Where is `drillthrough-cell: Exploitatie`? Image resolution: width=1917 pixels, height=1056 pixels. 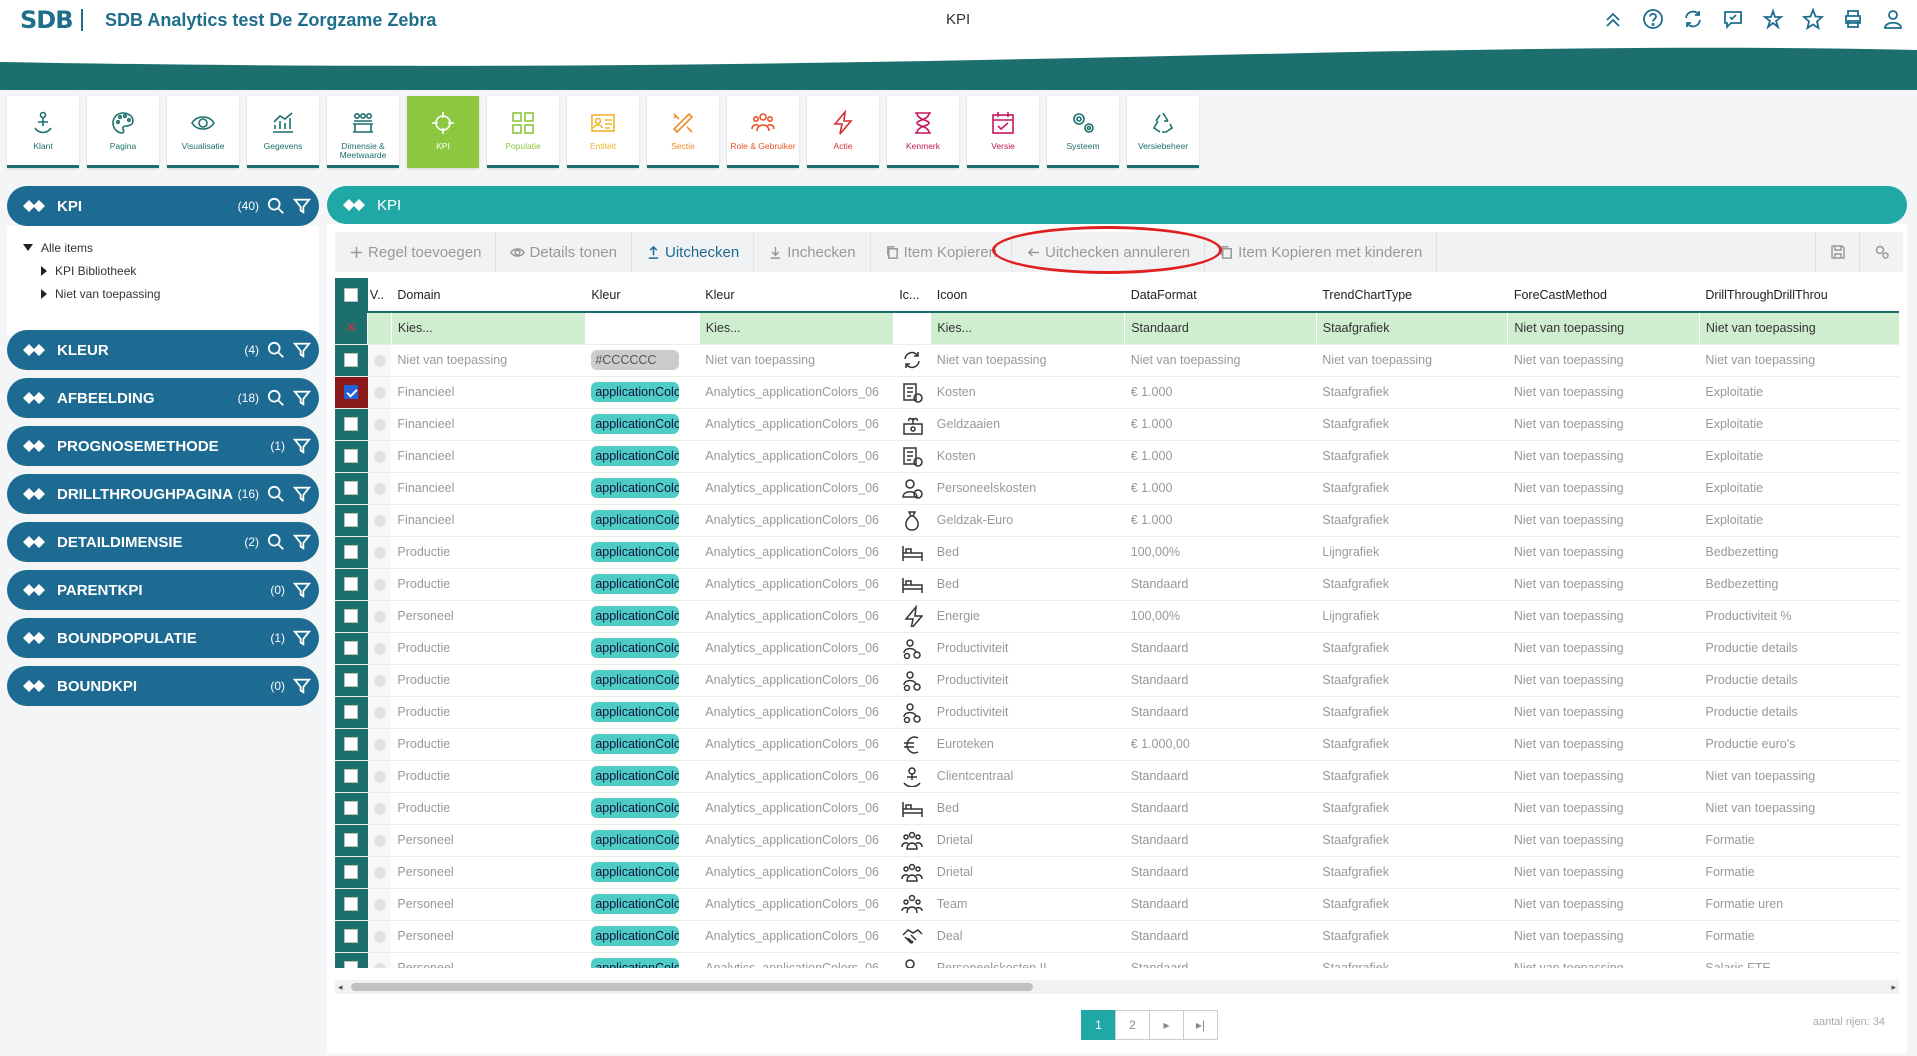 drillthrough-cell: Exploitatie is located at coordinates (1799, 456).